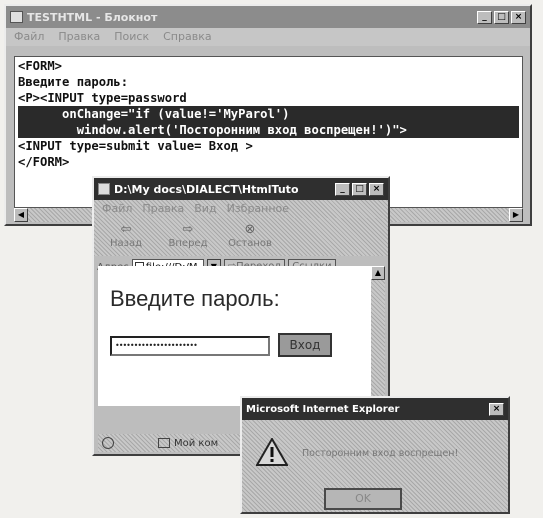 This screenshot has height=518, width=543. I want to click on ie-titlebar: D:\My docs\DIALECT\HtmlTuto _ □ ×, so click(241, 189).